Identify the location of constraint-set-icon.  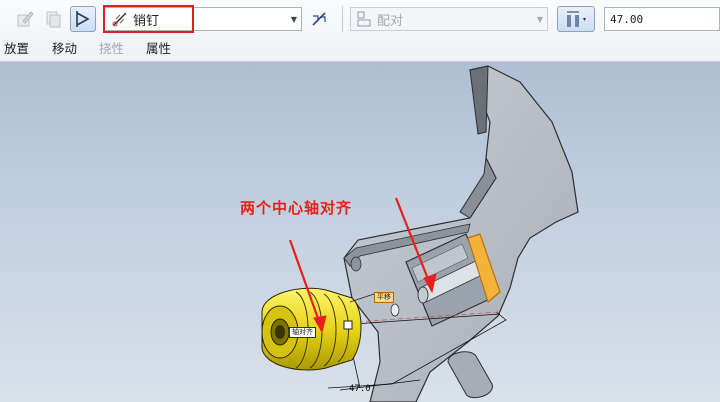
(83, 19).